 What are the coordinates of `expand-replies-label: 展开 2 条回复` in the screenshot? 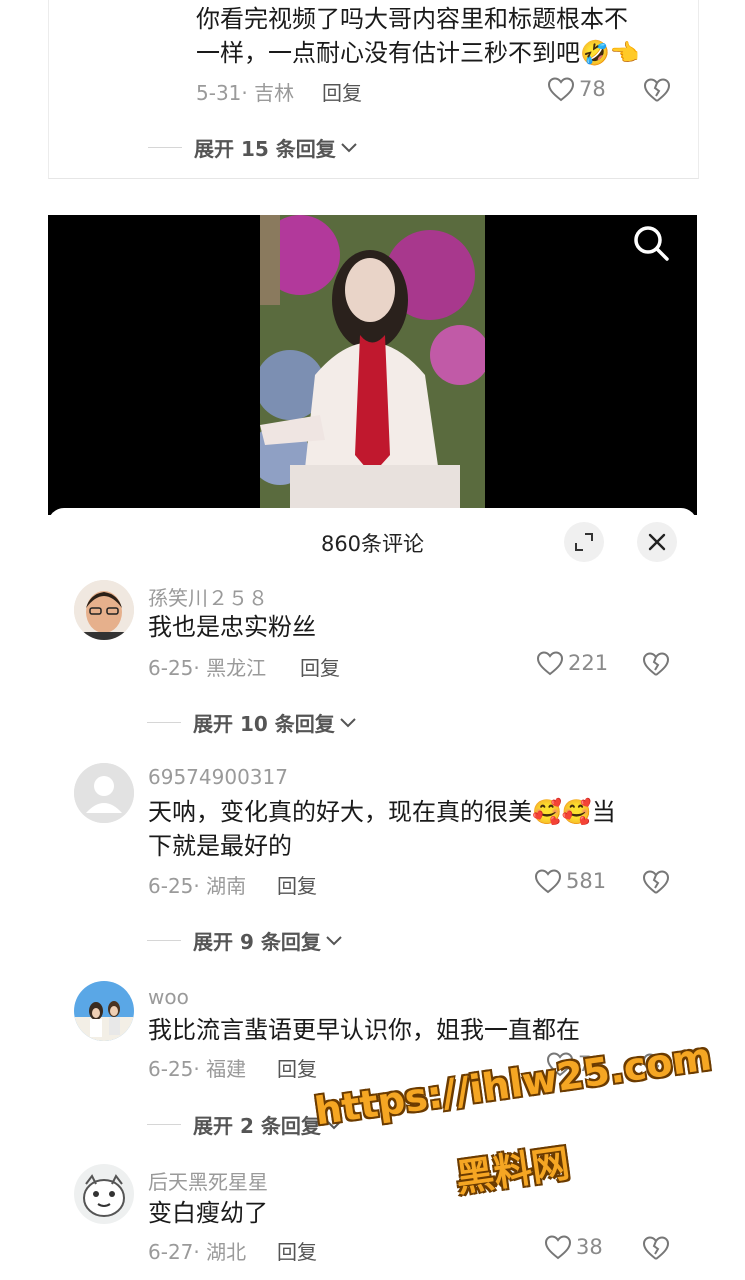 It's located at (257, 1126).